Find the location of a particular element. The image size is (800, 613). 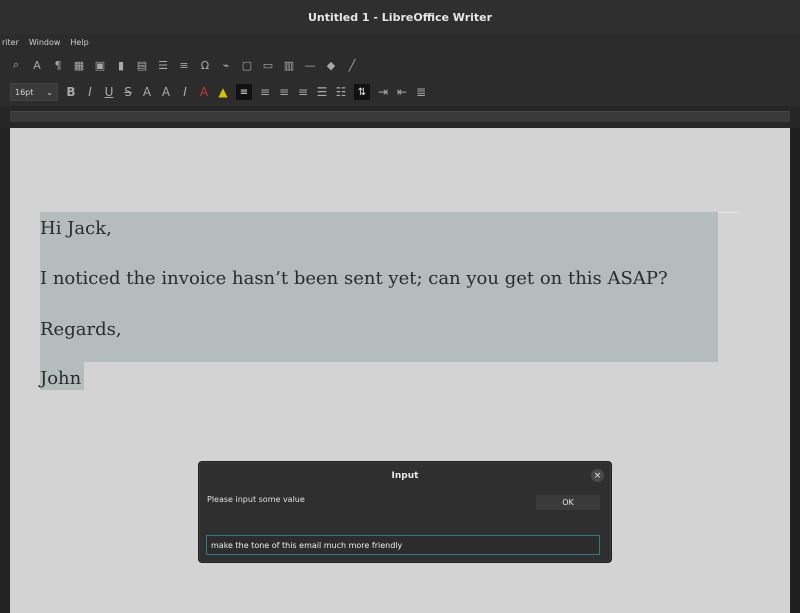

menu-bar: riter Window Help is located at coordinates (400, 42).